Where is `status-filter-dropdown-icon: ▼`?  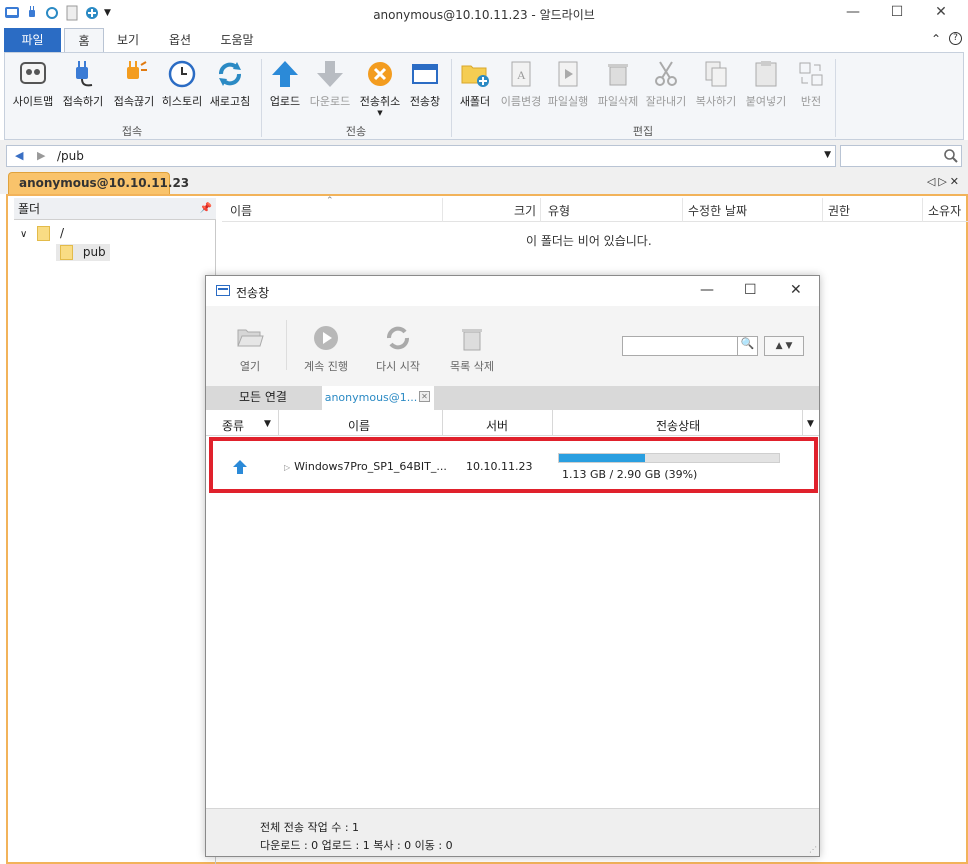
status-filter-dropdown-icon: ▼ is located at coordinates (810, 424).